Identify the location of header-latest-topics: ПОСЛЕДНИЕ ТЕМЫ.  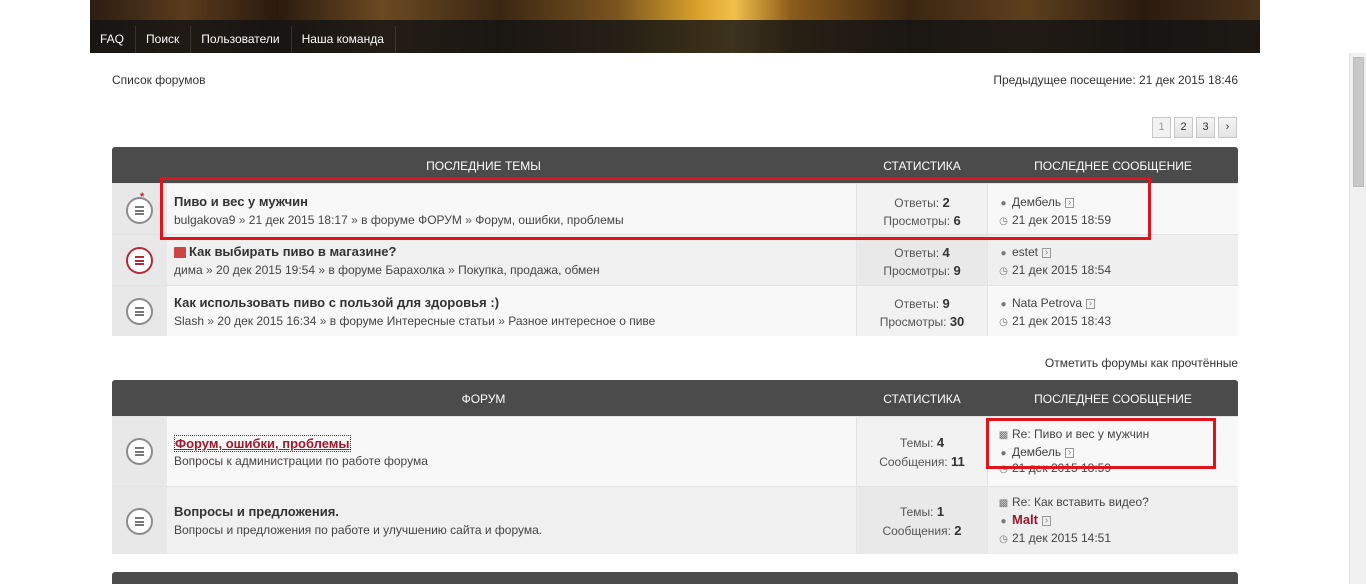
(483, 166).